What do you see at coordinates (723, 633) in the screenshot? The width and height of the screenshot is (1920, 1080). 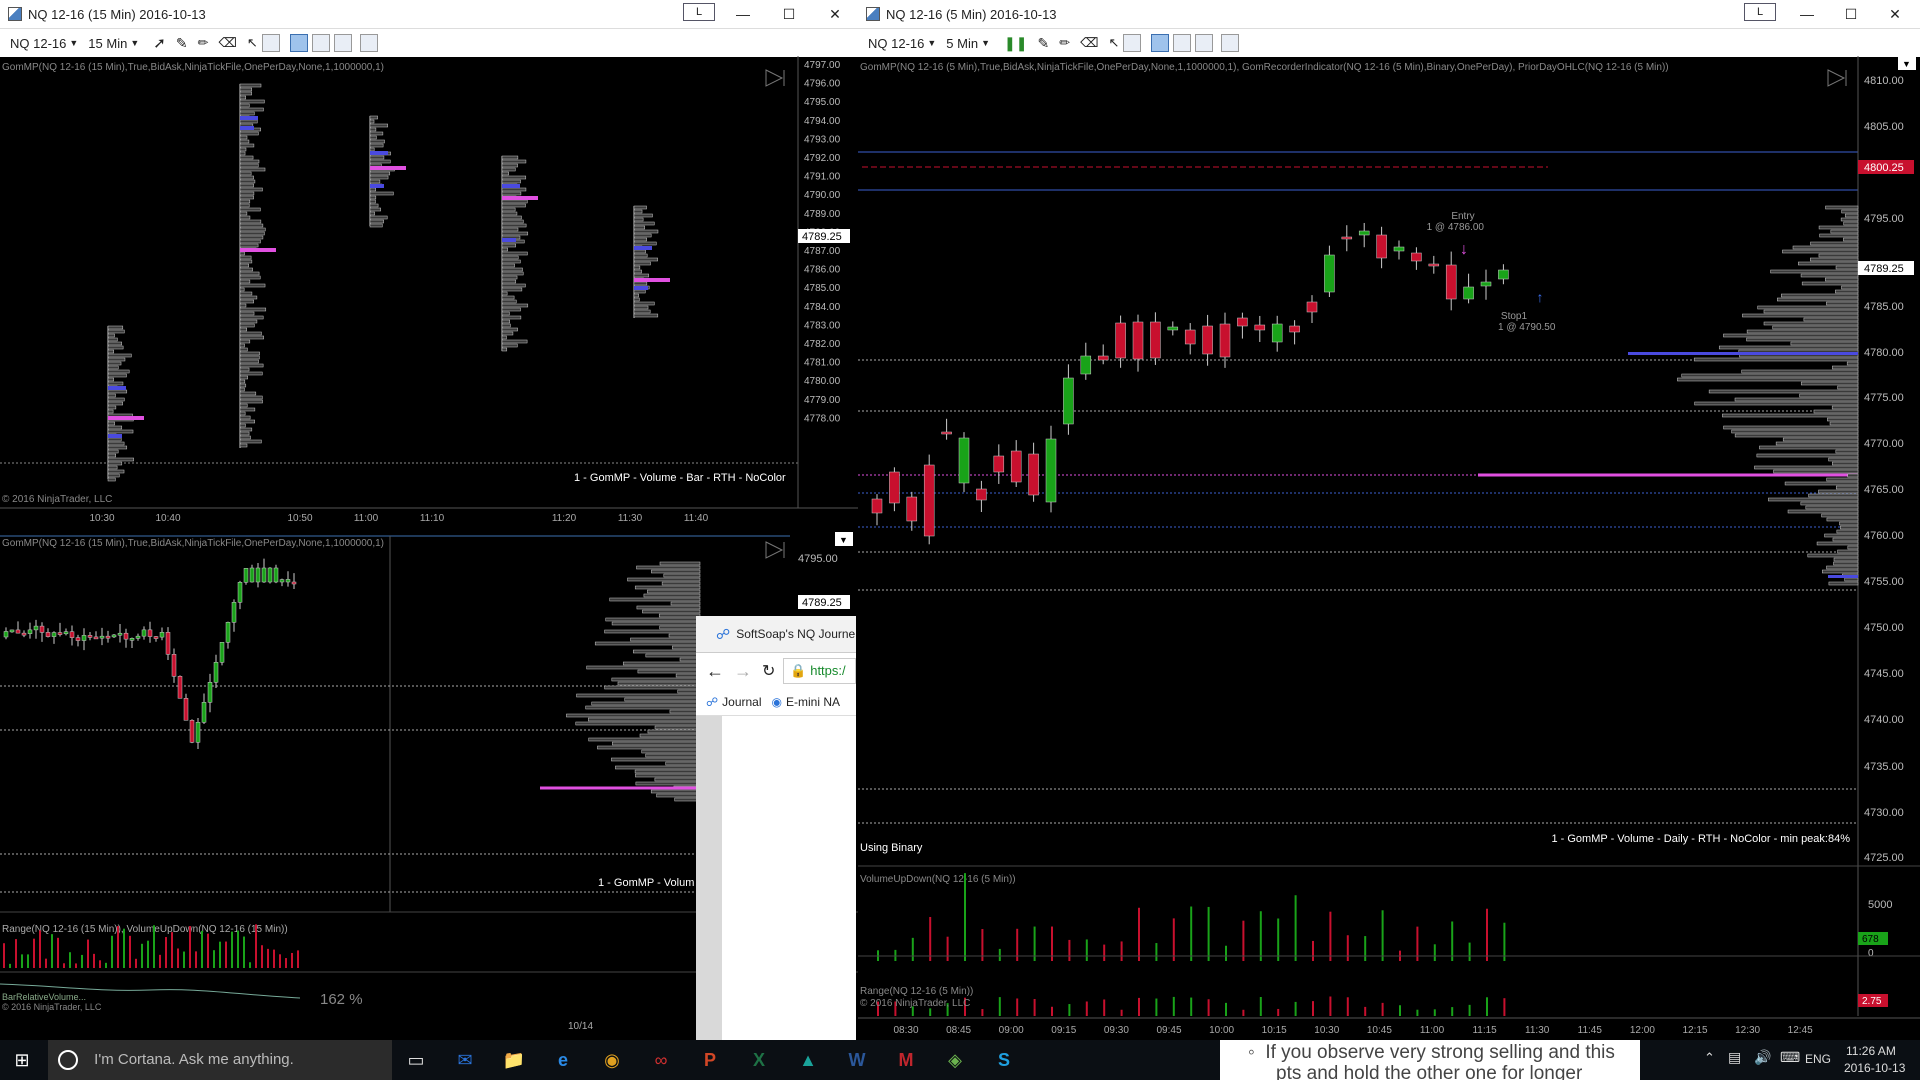 I see `site-favicon-icon: ☍` at bounding box center [723, 633].